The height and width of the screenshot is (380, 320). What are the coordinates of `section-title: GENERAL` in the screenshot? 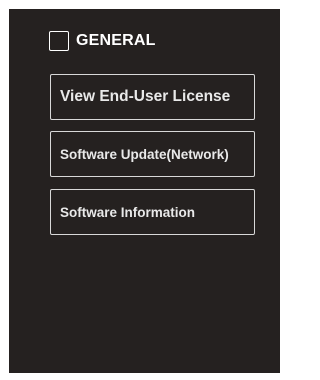 It's located at (116, 40).